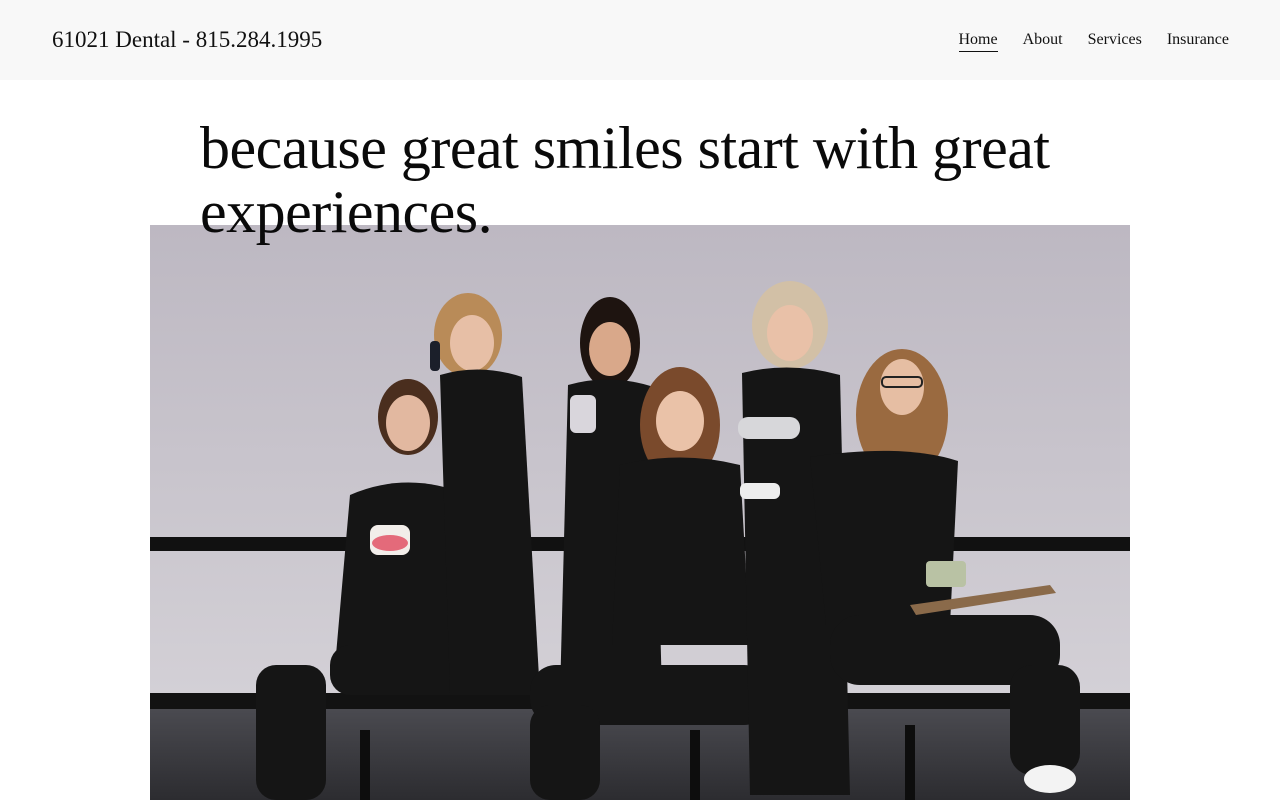  I want to click on nav-item-home: Home, so click(978, 41).